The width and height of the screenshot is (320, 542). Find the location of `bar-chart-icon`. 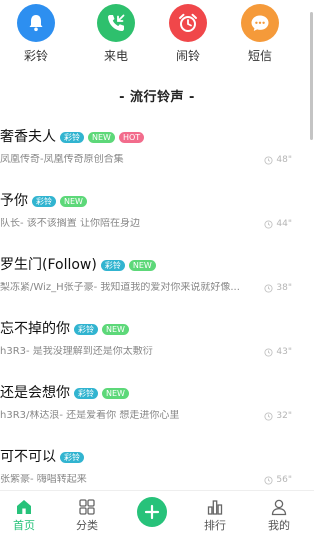

bar-chart-icon is located at coordinates (215, 507).